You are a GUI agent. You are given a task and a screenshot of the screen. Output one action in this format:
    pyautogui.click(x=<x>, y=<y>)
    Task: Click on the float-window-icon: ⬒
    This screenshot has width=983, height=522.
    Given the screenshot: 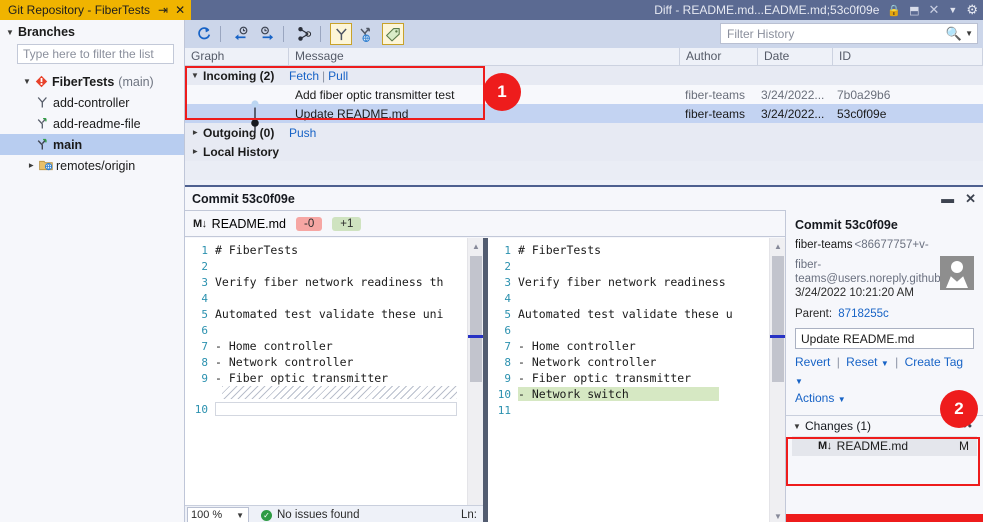 What is the action you would take?
    pyautogui.click(x=914, y=10)
    